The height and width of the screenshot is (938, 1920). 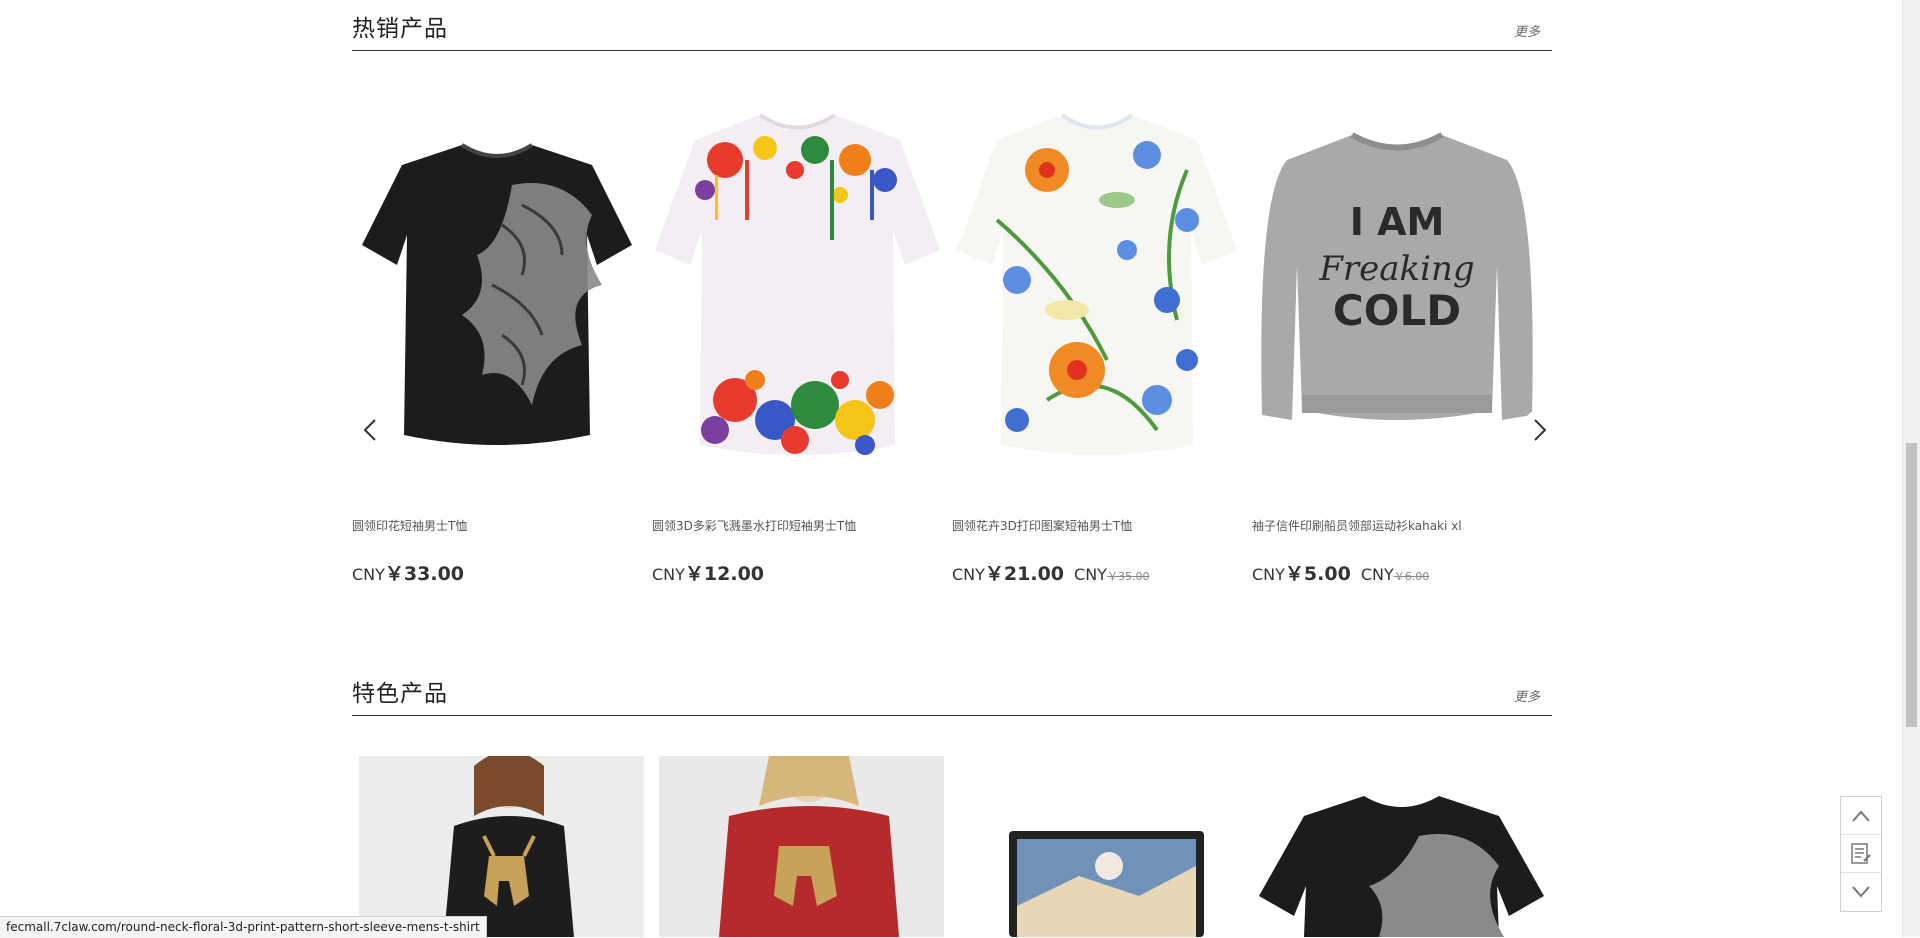 What do you see at coordinates (400, 29) in the screenshot?
I see `hot-products-title: 热销产品` at bounding box center [400, 29].